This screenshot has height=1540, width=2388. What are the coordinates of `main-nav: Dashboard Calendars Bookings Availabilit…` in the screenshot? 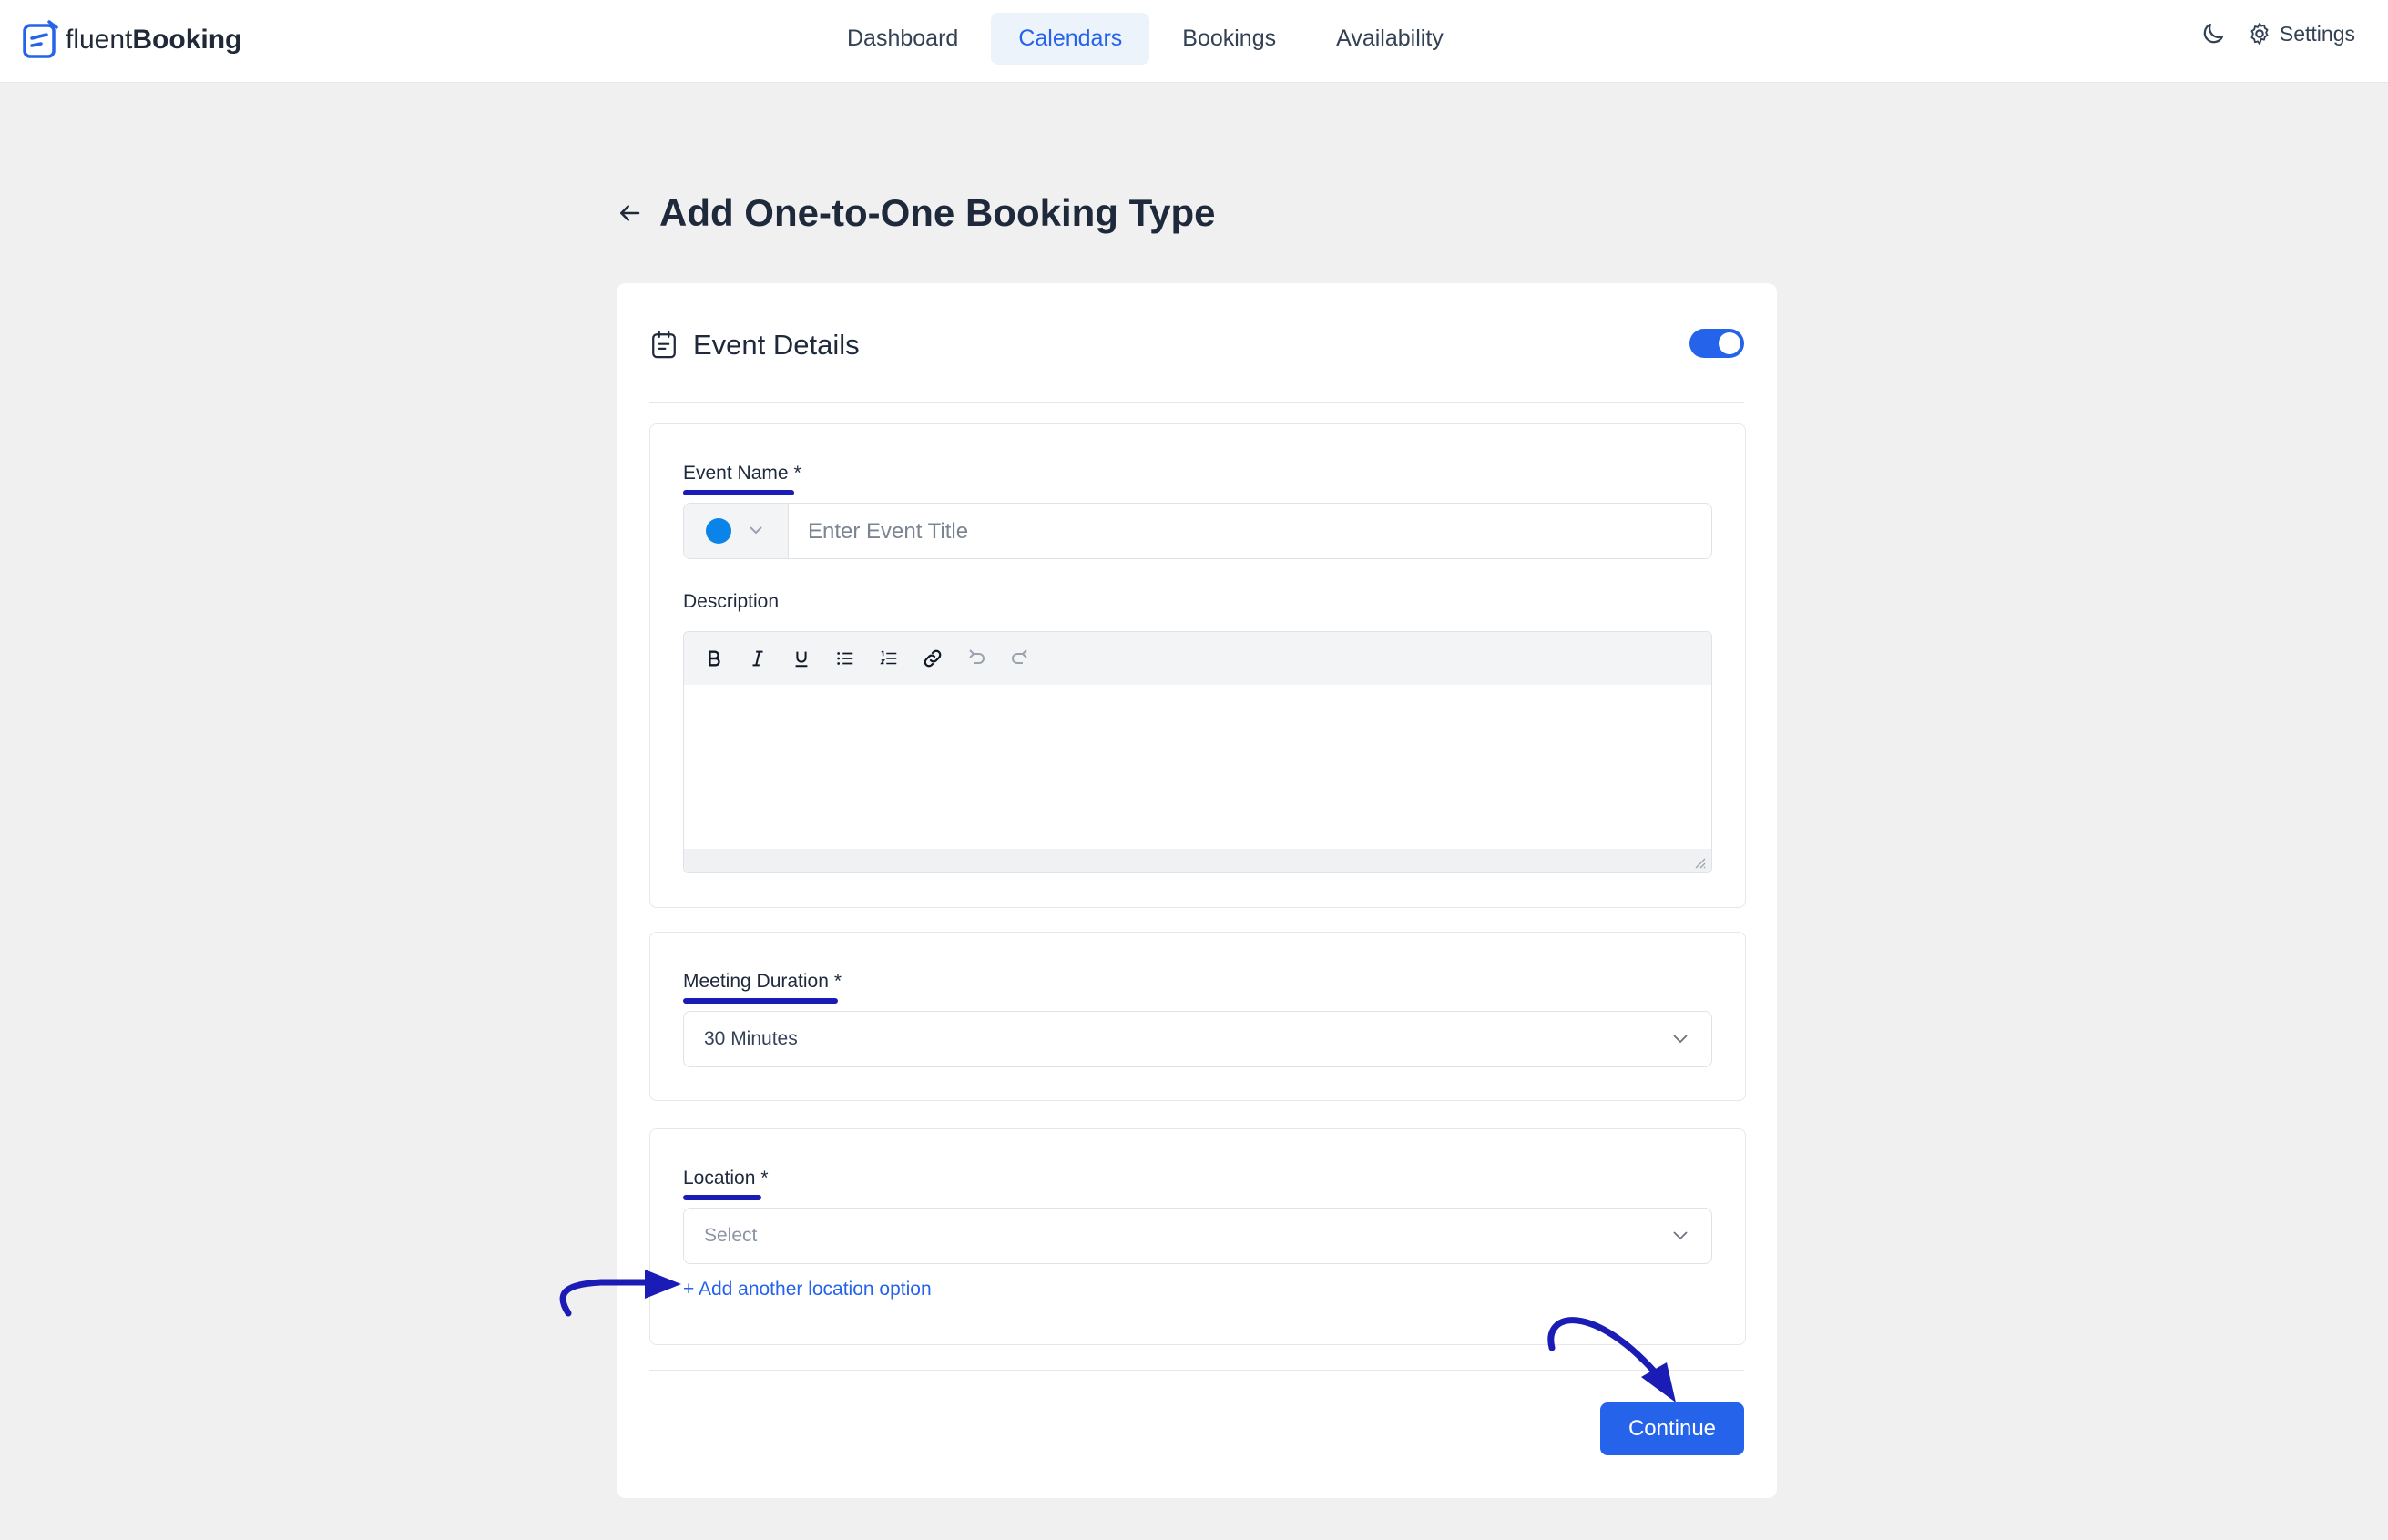 It's located at (1145, 39).